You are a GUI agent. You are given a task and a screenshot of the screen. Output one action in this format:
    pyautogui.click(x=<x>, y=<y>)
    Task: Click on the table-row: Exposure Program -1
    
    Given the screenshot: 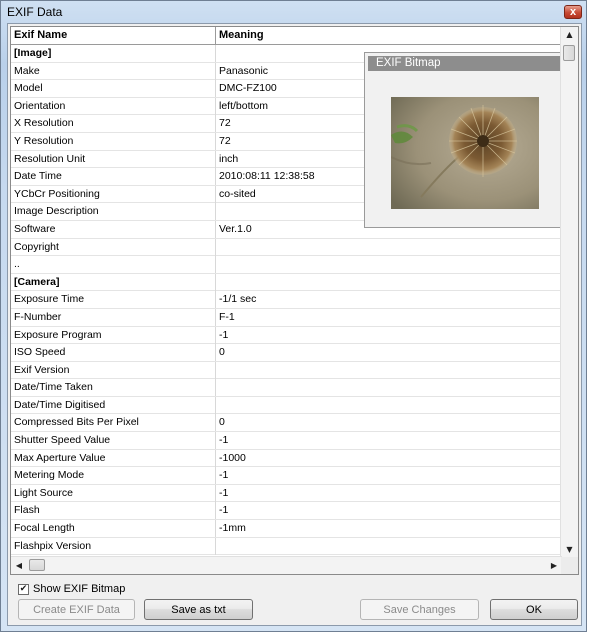 What is the action you would take?
    pyautogui.click(x=286, y=335)
    